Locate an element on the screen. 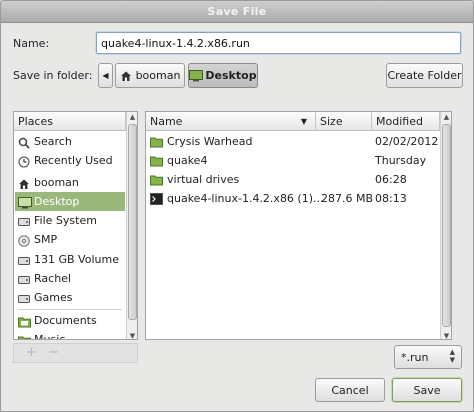  place-smp: SMP is located at coordinates (70, 239).